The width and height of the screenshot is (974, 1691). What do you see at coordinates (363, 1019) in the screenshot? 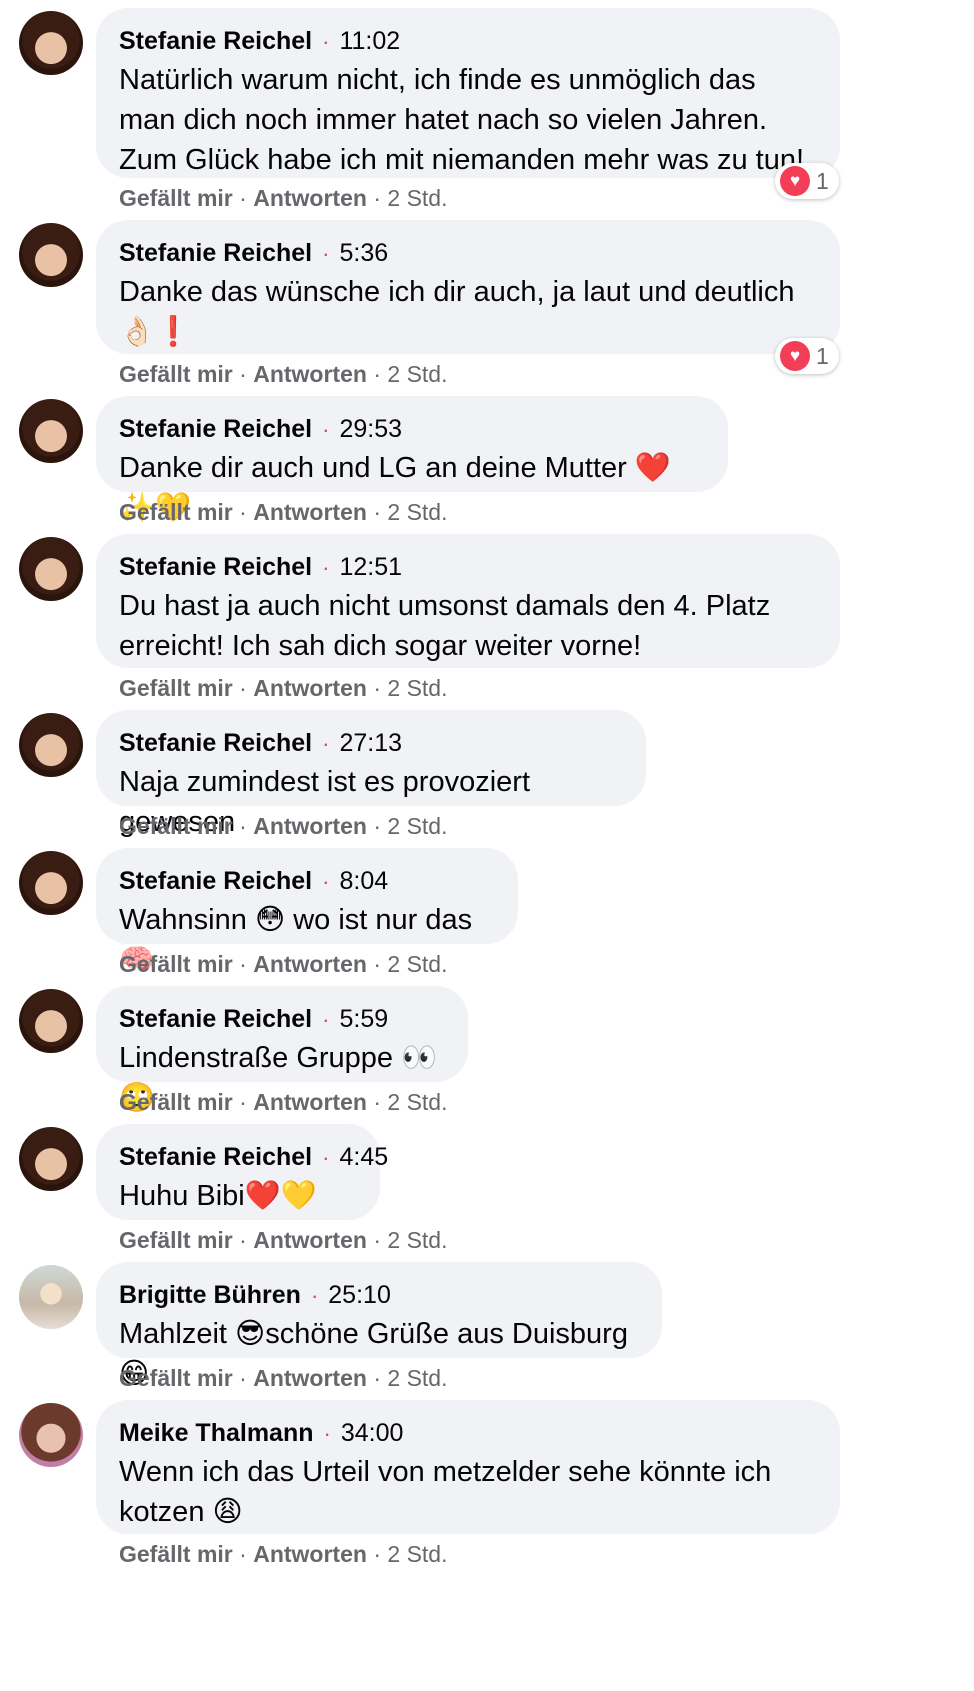
I see `timestamp: 5:59` at bounding box center [363, 1019].